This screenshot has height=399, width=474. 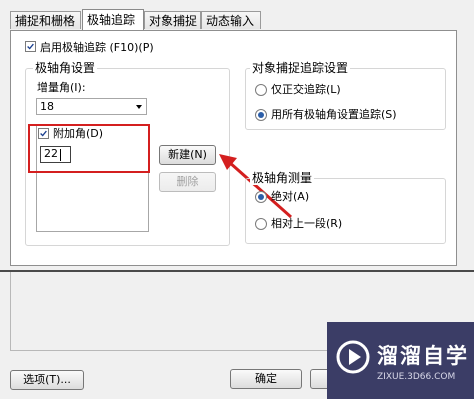 I want to click on relative-last-segment-label: 相对上一段(R), so click(x=307, y=223).